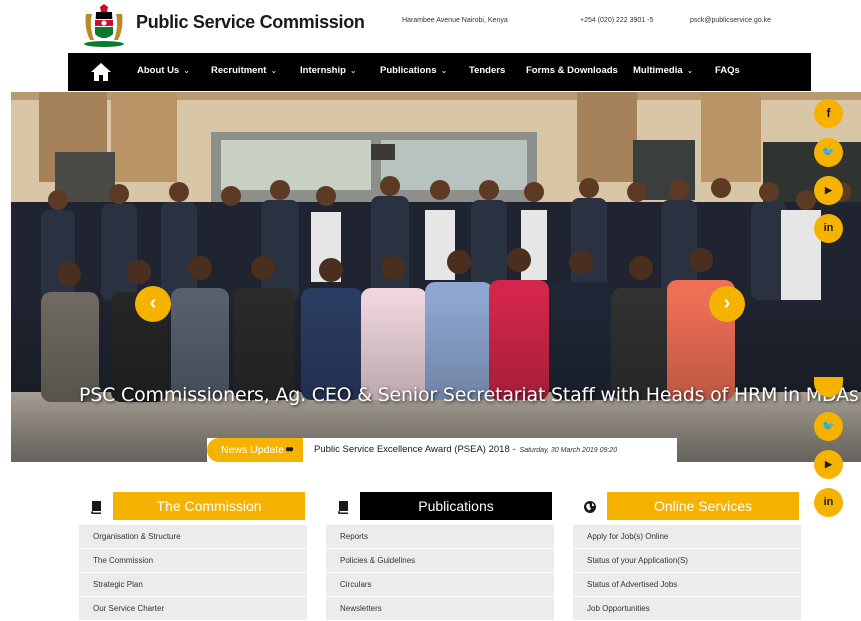  Describe the element at coordinates (440, 609) in the screenshot. I see `list-item: Newsletters` at that location.